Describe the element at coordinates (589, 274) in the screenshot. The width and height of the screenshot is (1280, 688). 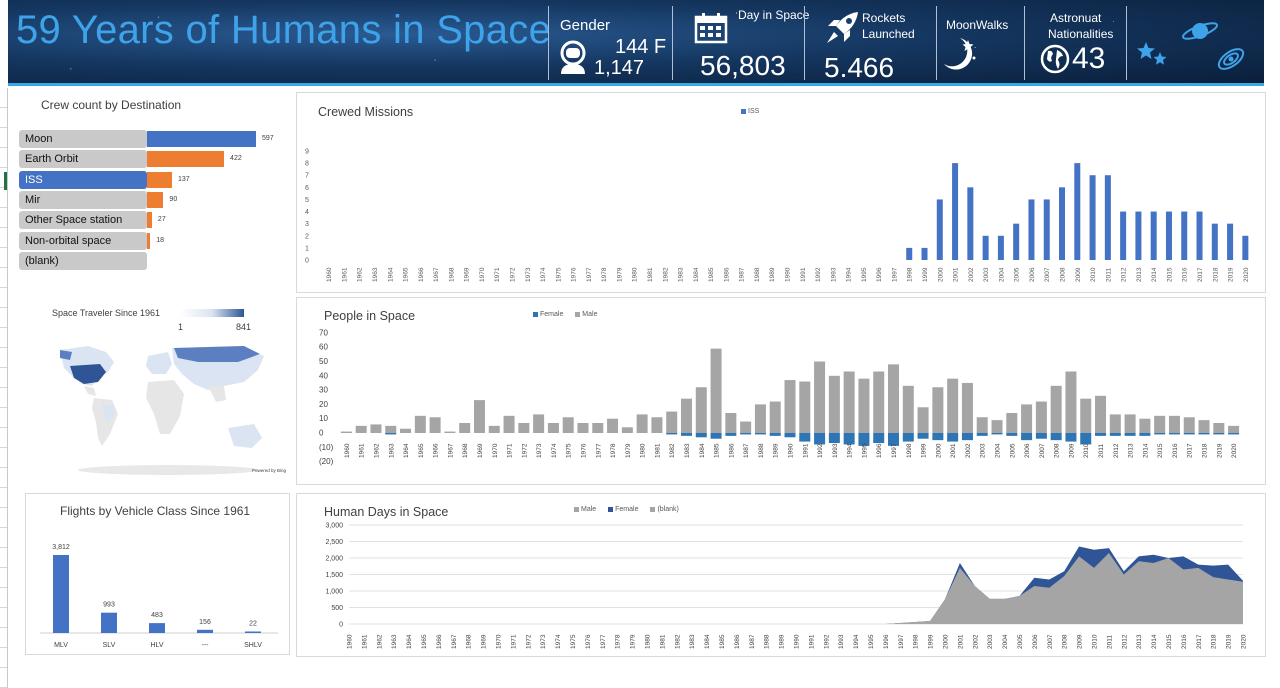
I see `x-tick-label: 1977` at that location.